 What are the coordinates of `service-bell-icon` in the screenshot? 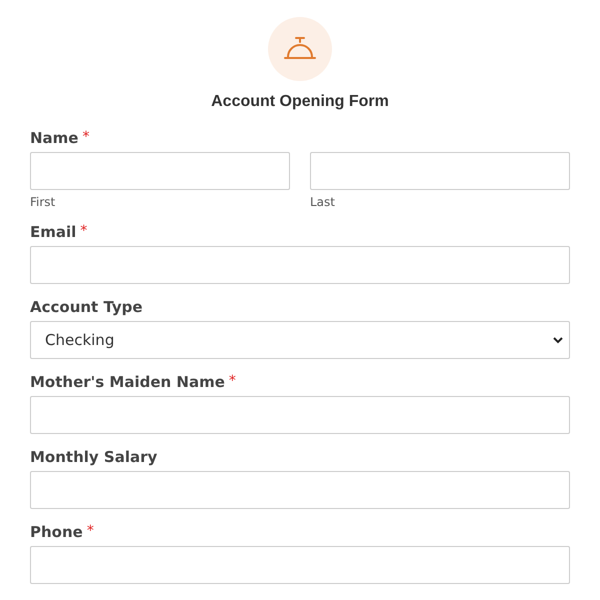 It's located at (300, 49).